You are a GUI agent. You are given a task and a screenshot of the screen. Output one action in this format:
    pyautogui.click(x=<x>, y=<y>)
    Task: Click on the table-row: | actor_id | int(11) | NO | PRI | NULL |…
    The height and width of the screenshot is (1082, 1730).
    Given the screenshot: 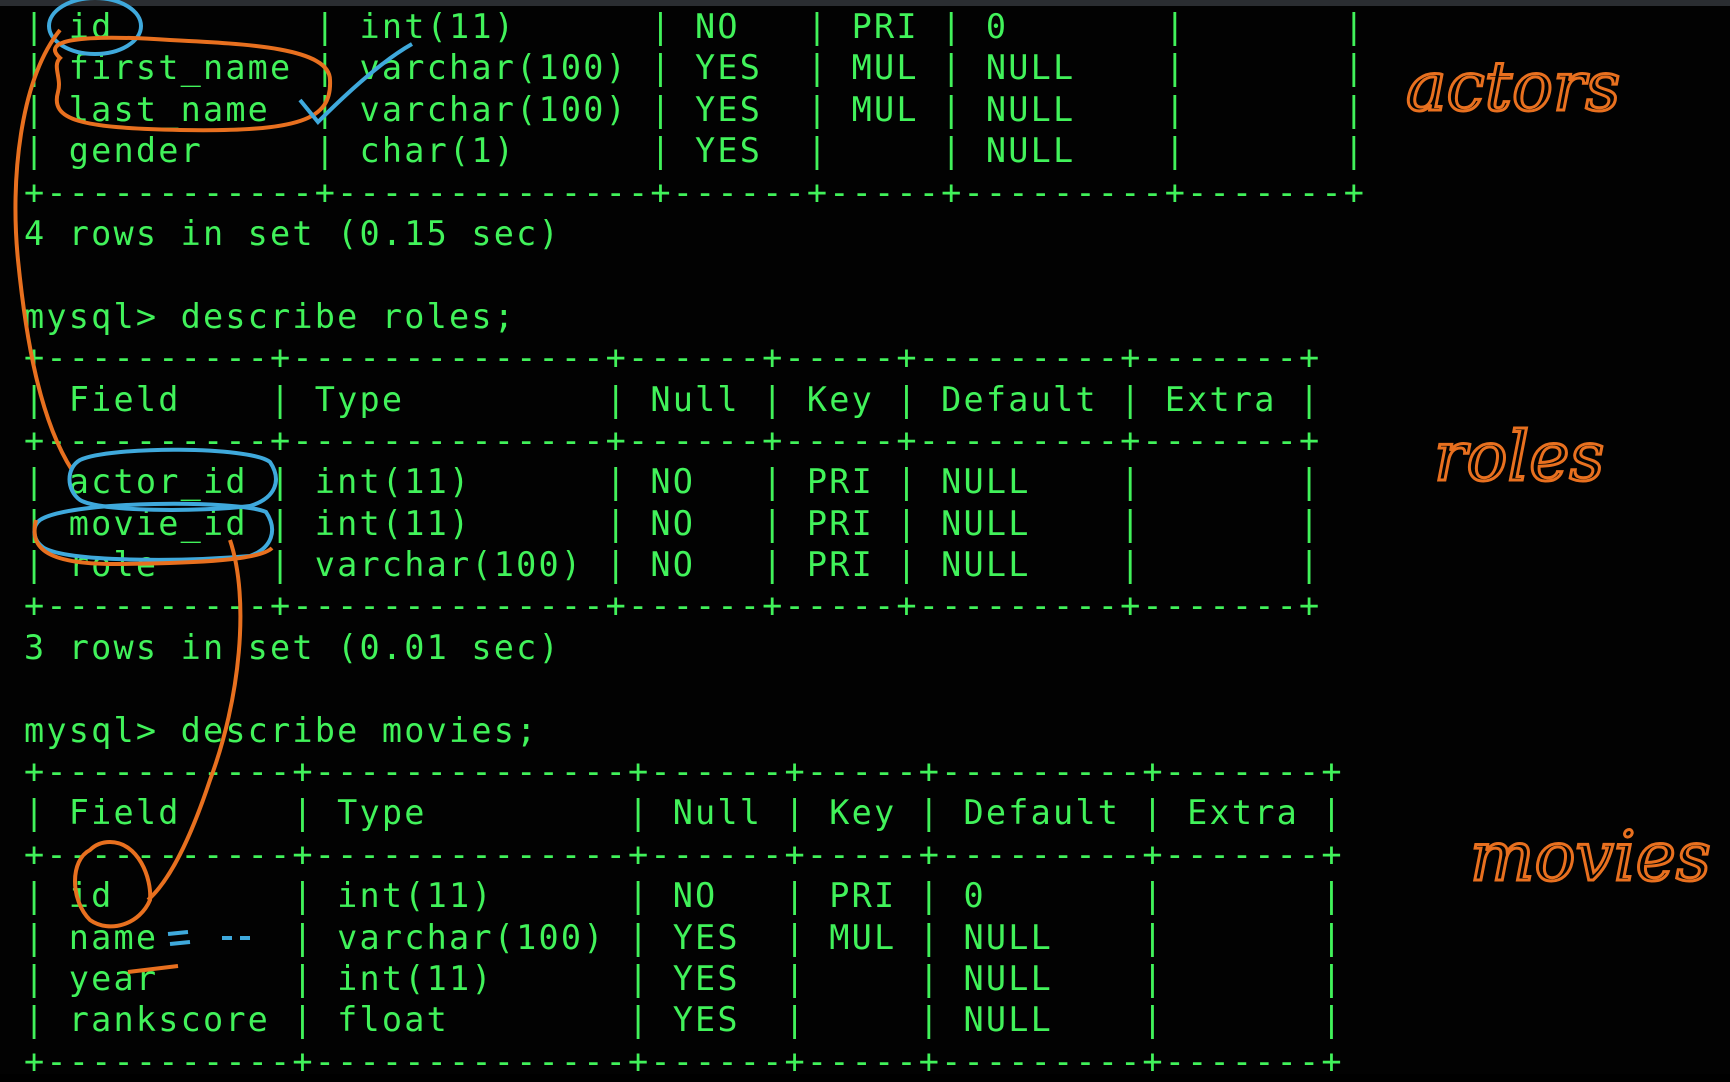 What is the action you would take?
    pyautogui.click(x=673, y=482)
    